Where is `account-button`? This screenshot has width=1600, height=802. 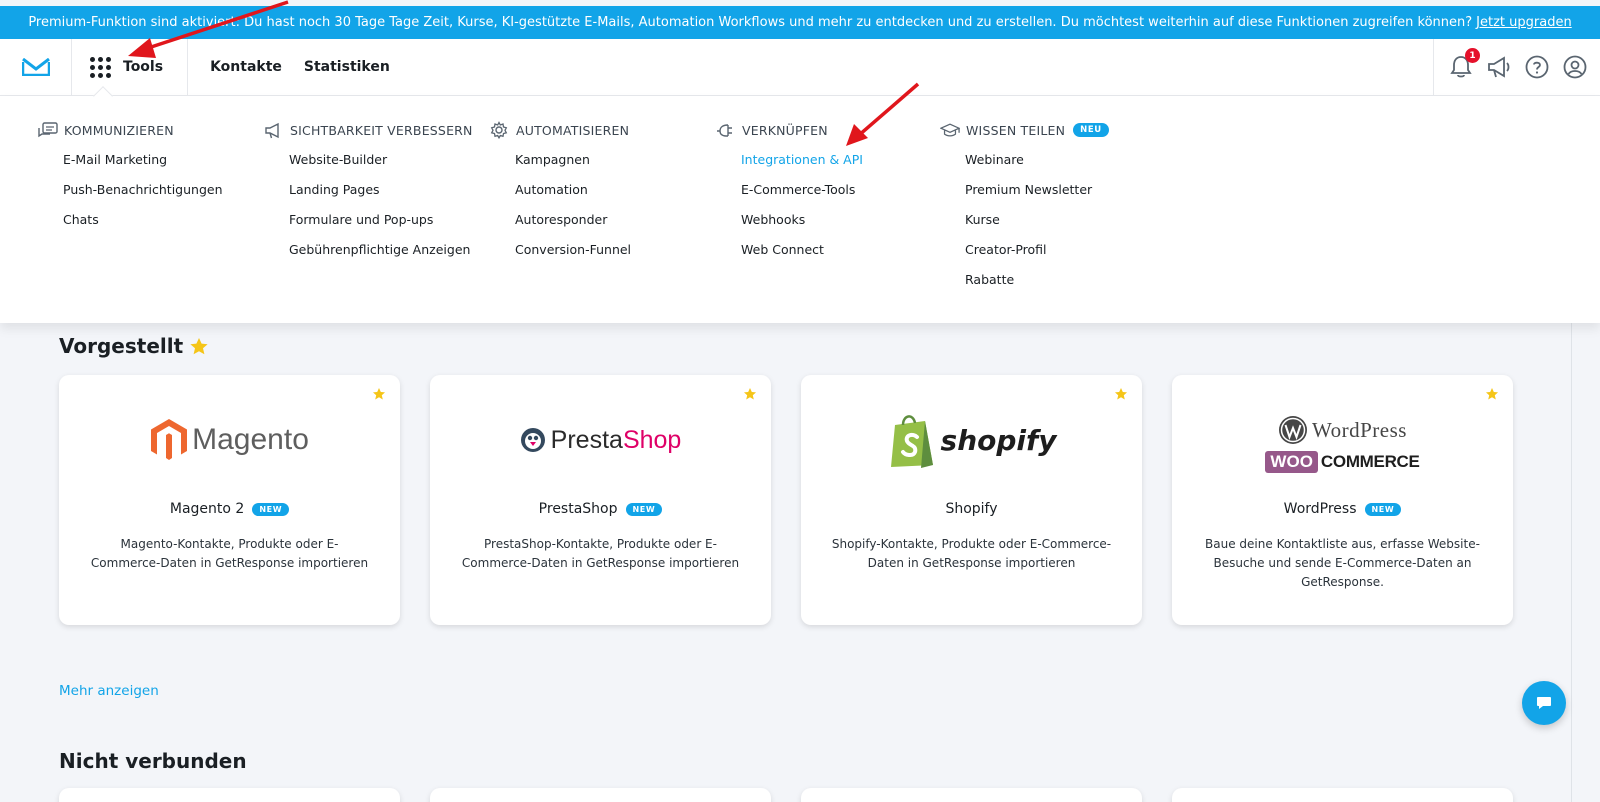 account-button is located at coordinates (1575, 67).